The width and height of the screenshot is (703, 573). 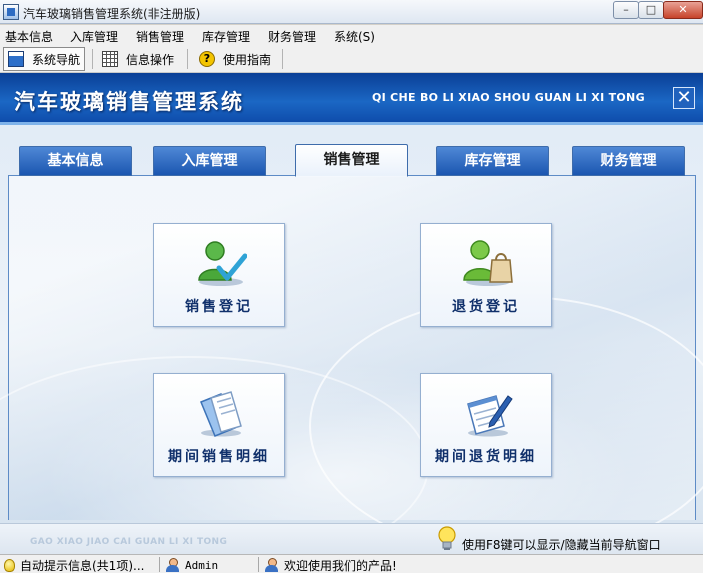 What do you see at coordinates (651, 10) in the screenshot?
I see `maximize-button: □` at bounding box center [651, 10].